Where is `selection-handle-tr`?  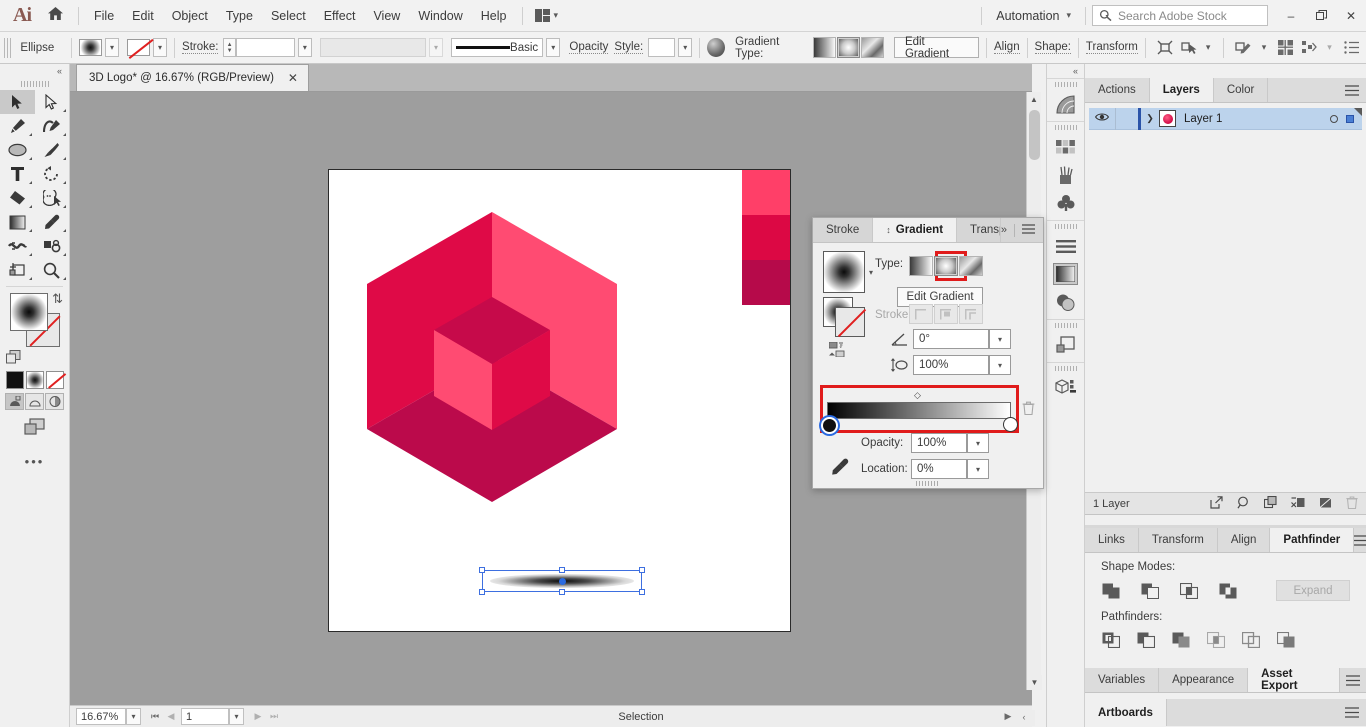
selection-handle-tr is located at coordinates (642, 570).